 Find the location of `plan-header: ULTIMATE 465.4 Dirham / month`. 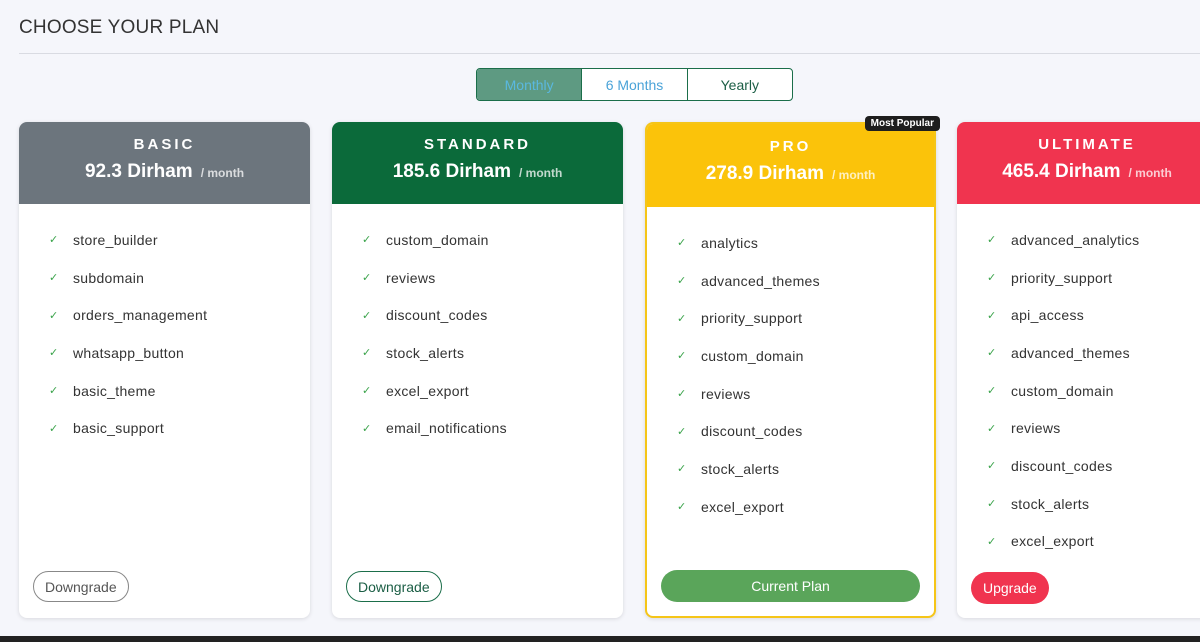

plan-header: ULTIMATE 465.4 Dirham / month is located at coordinates (1078, 163).